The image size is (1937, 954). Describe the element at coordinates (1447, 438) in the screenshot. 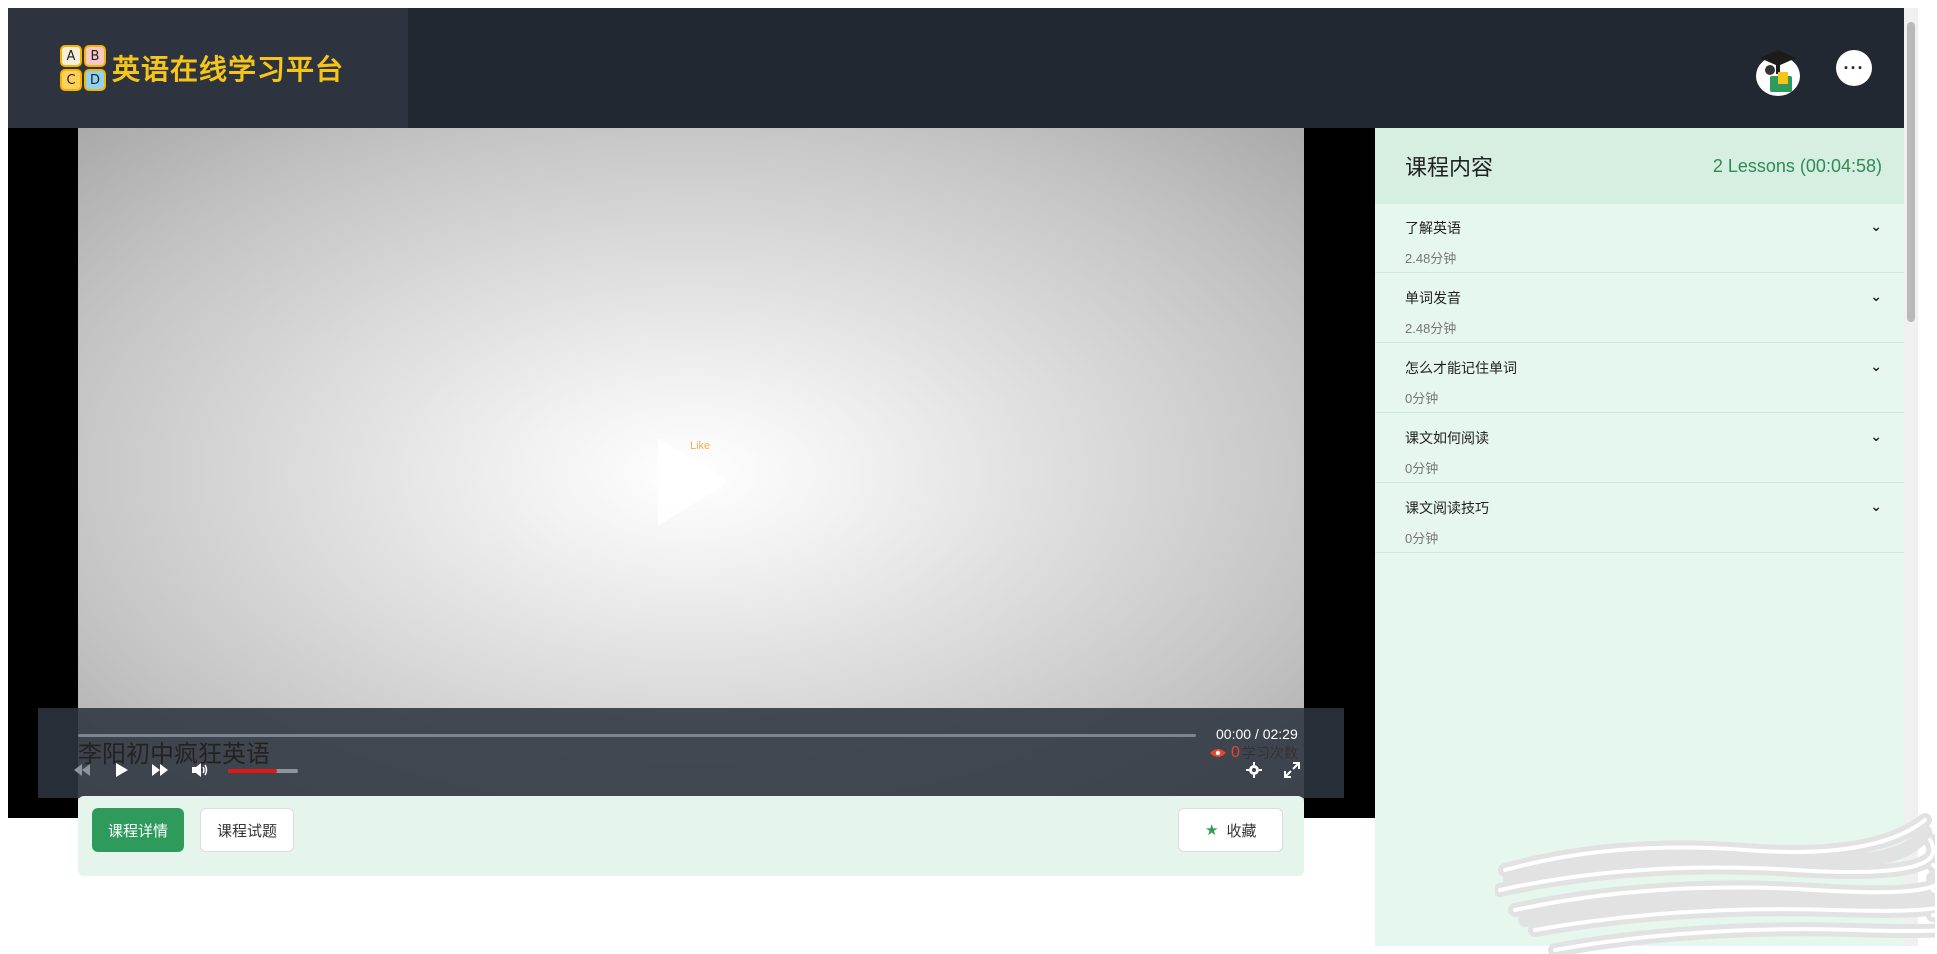

I see `lesson-name: 课文如何阅读` at that location.